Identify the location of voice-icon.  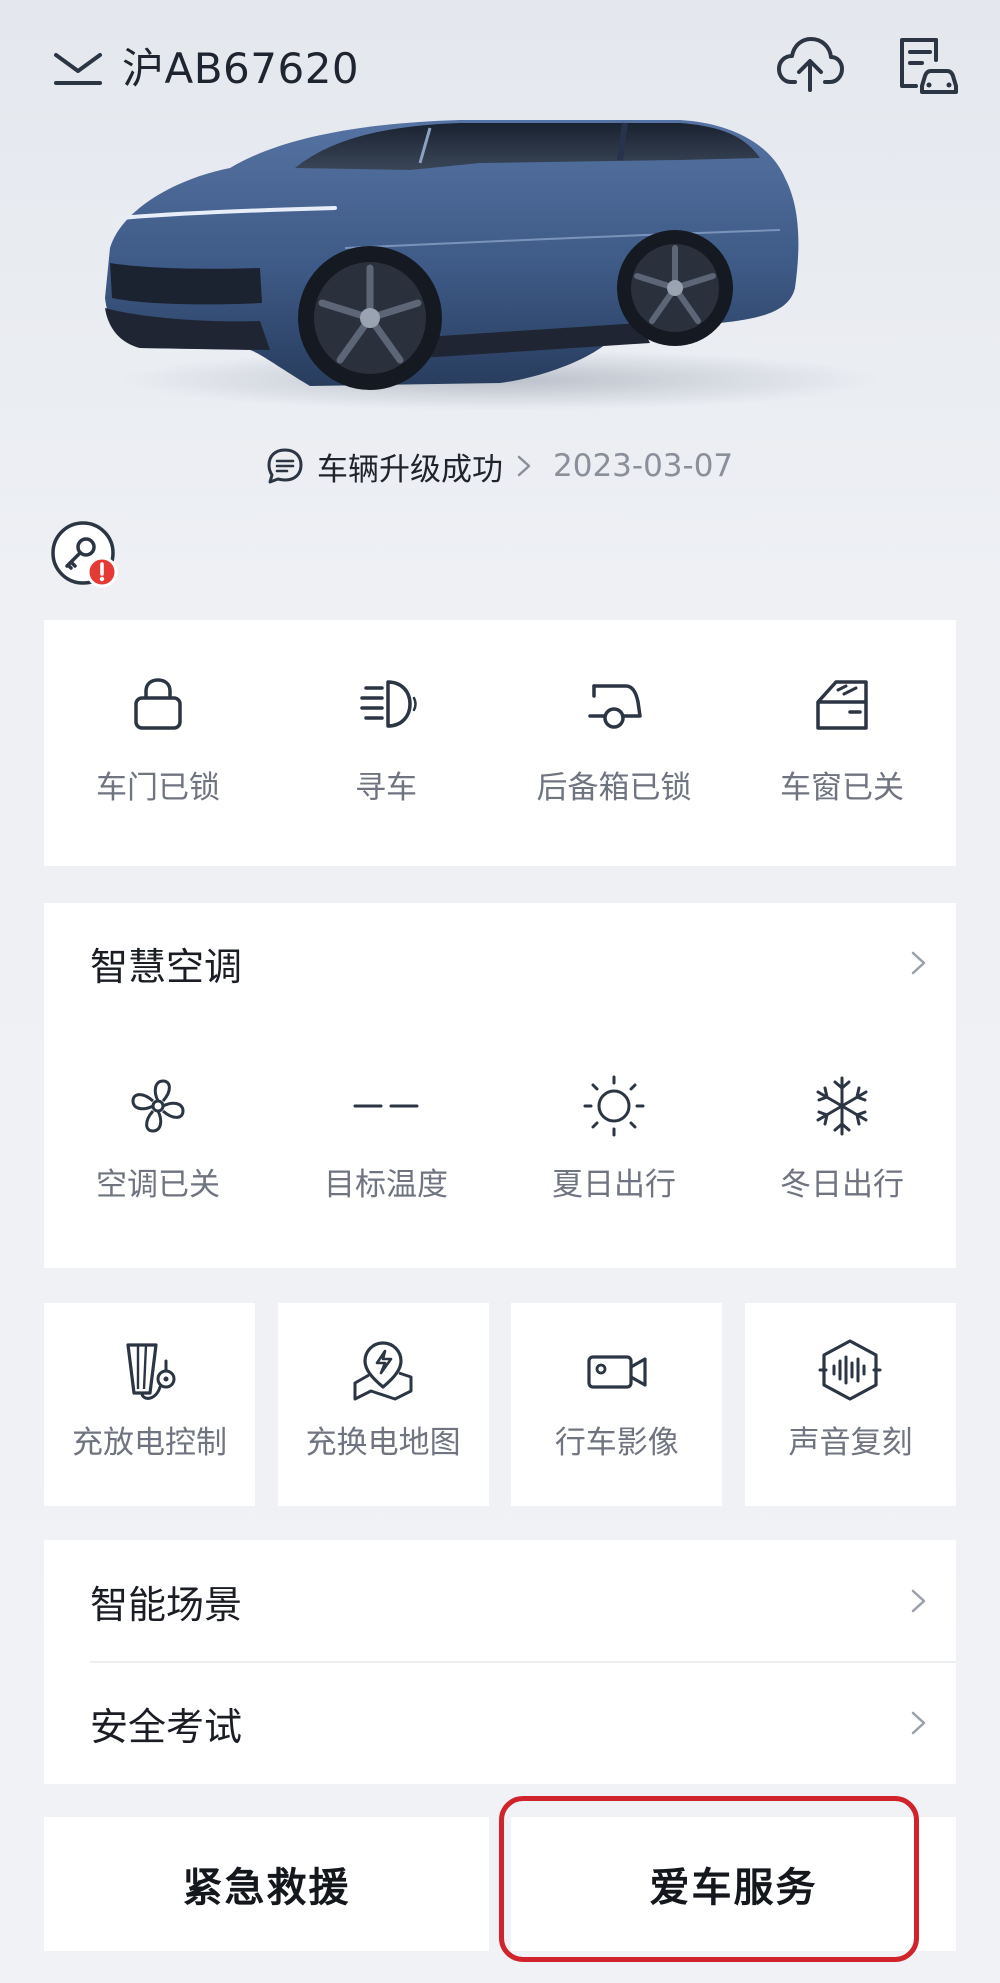
(850, 1370).